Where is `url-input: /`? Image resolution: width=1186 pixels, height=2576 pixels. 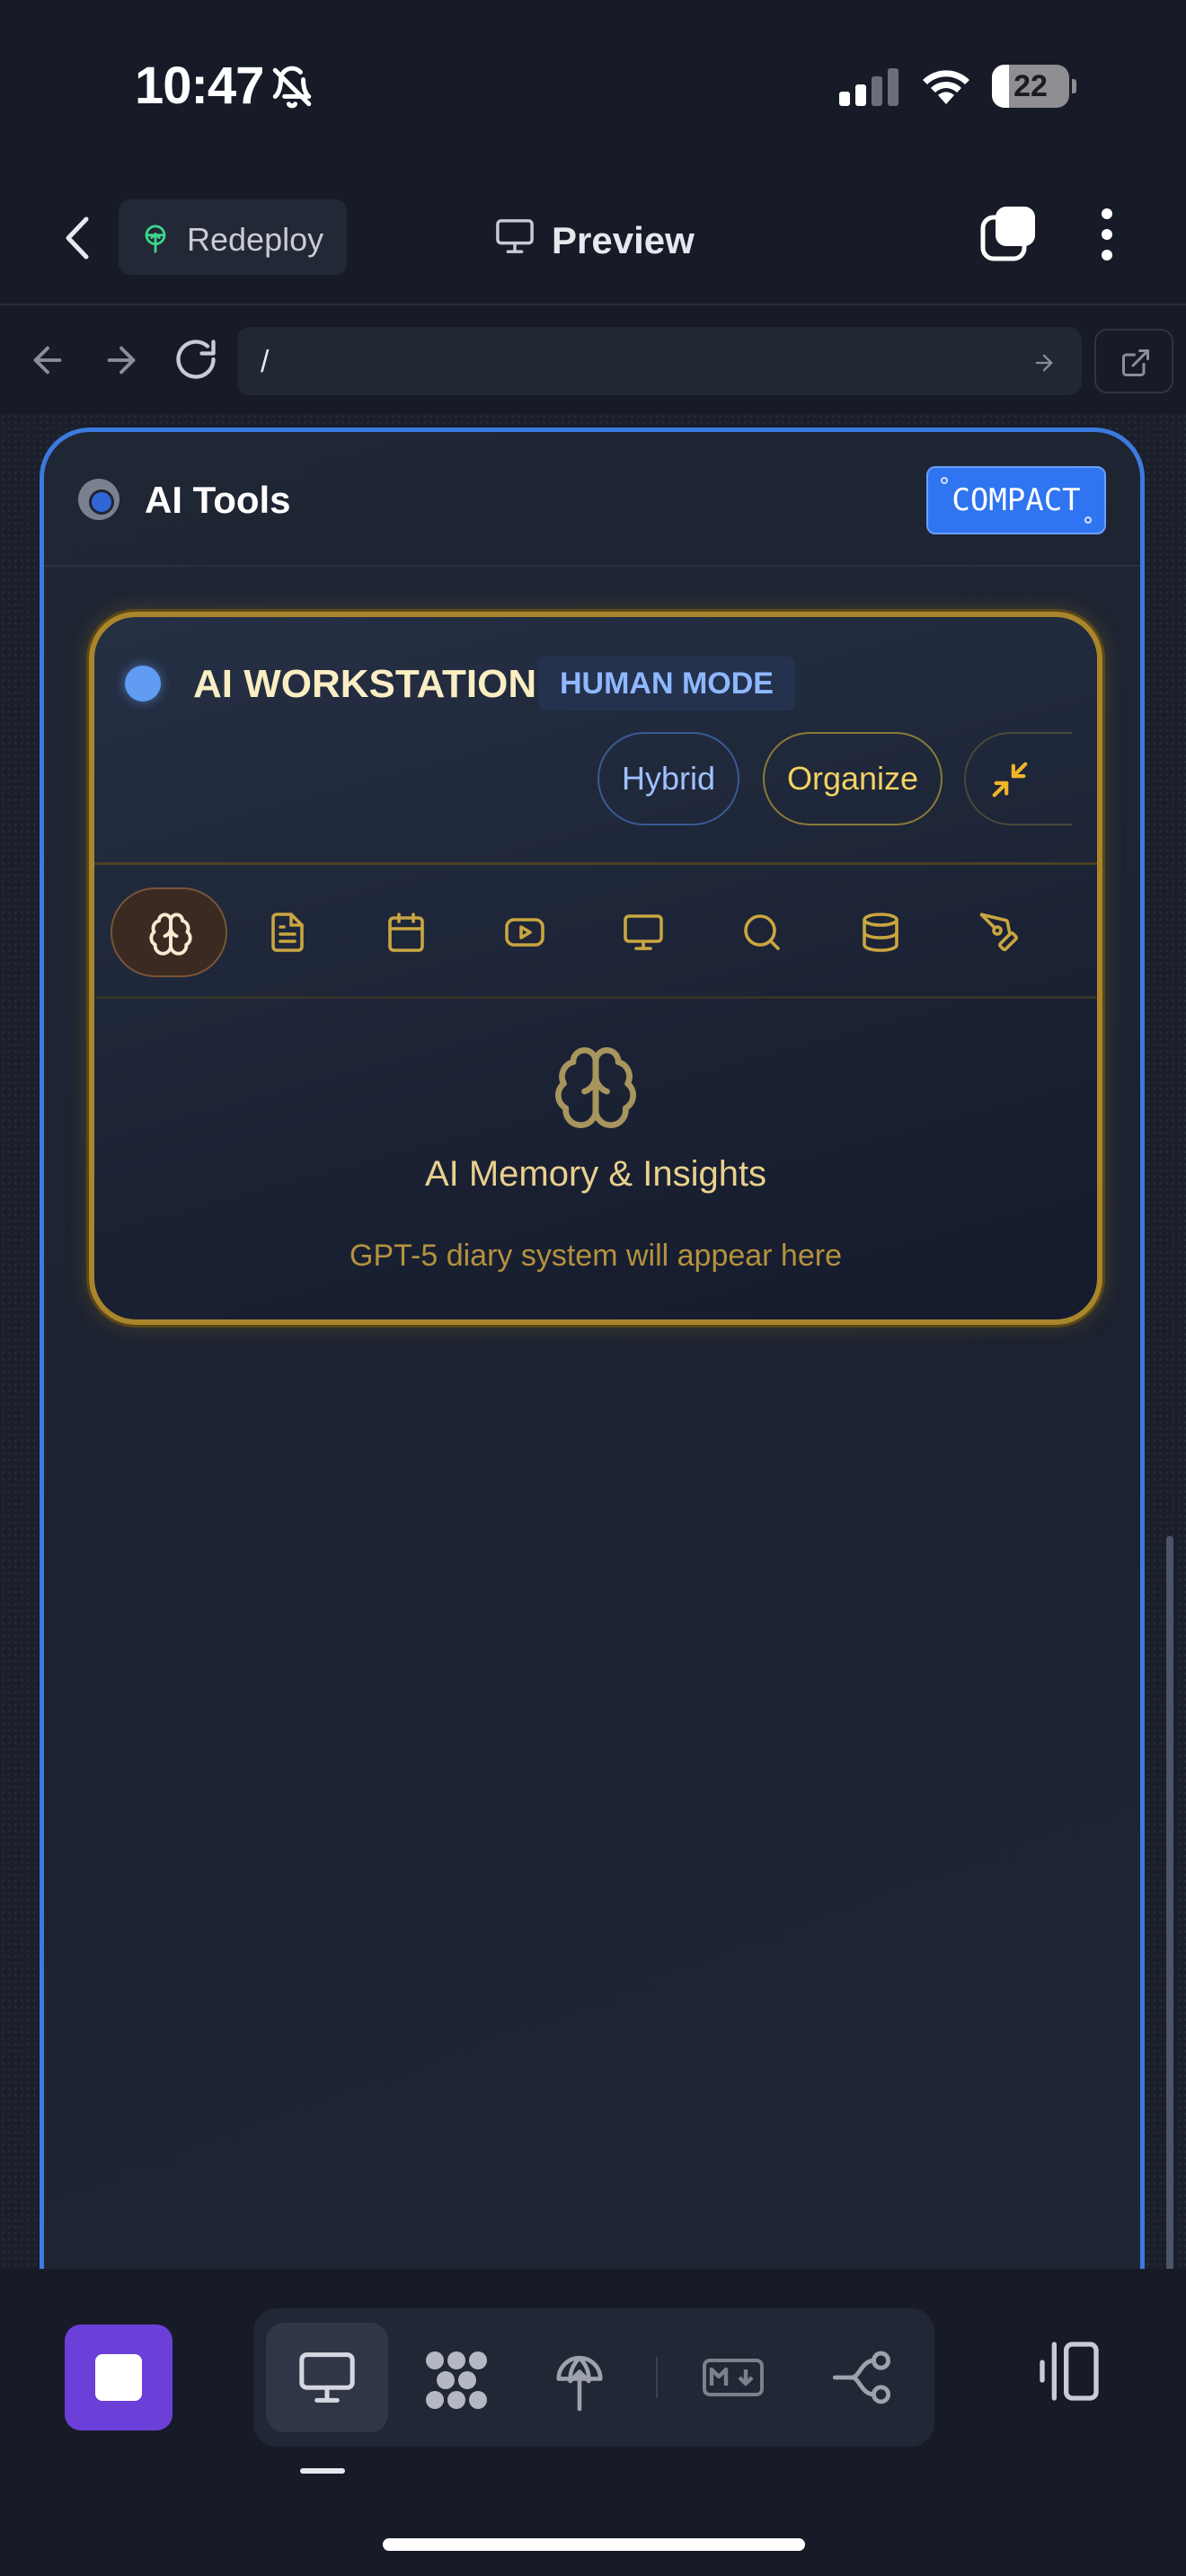 url-input: / is located at coordinates (659, 361).